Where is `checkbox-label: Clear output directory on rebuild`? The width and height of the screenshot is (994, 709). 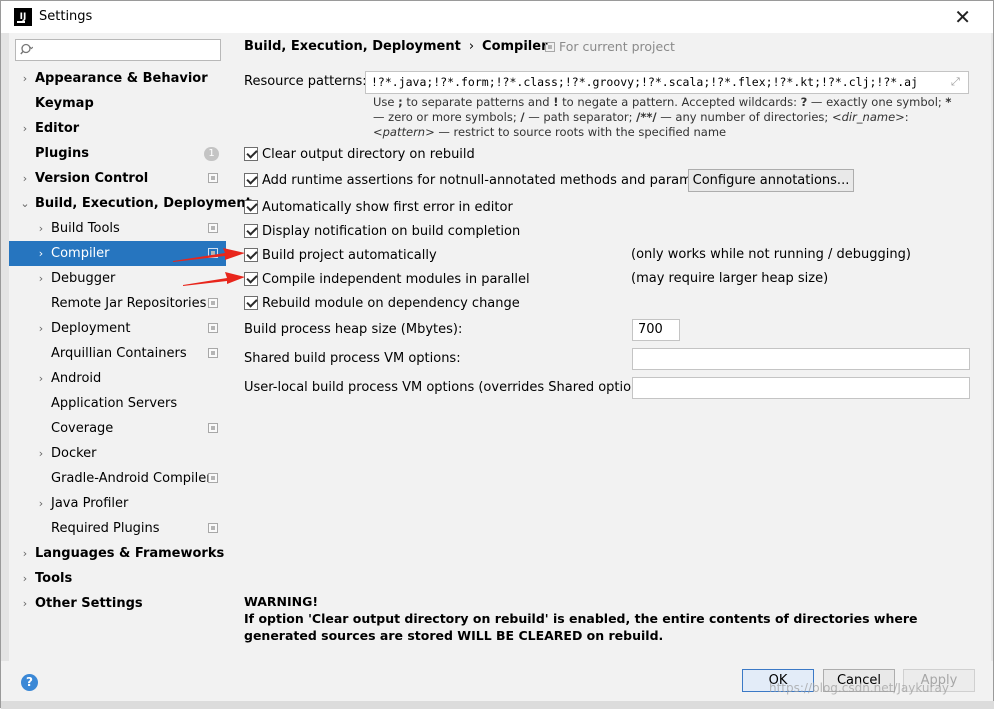
checkbox-label: Clear output directory on rebuild is located at coordinates (368, 154).